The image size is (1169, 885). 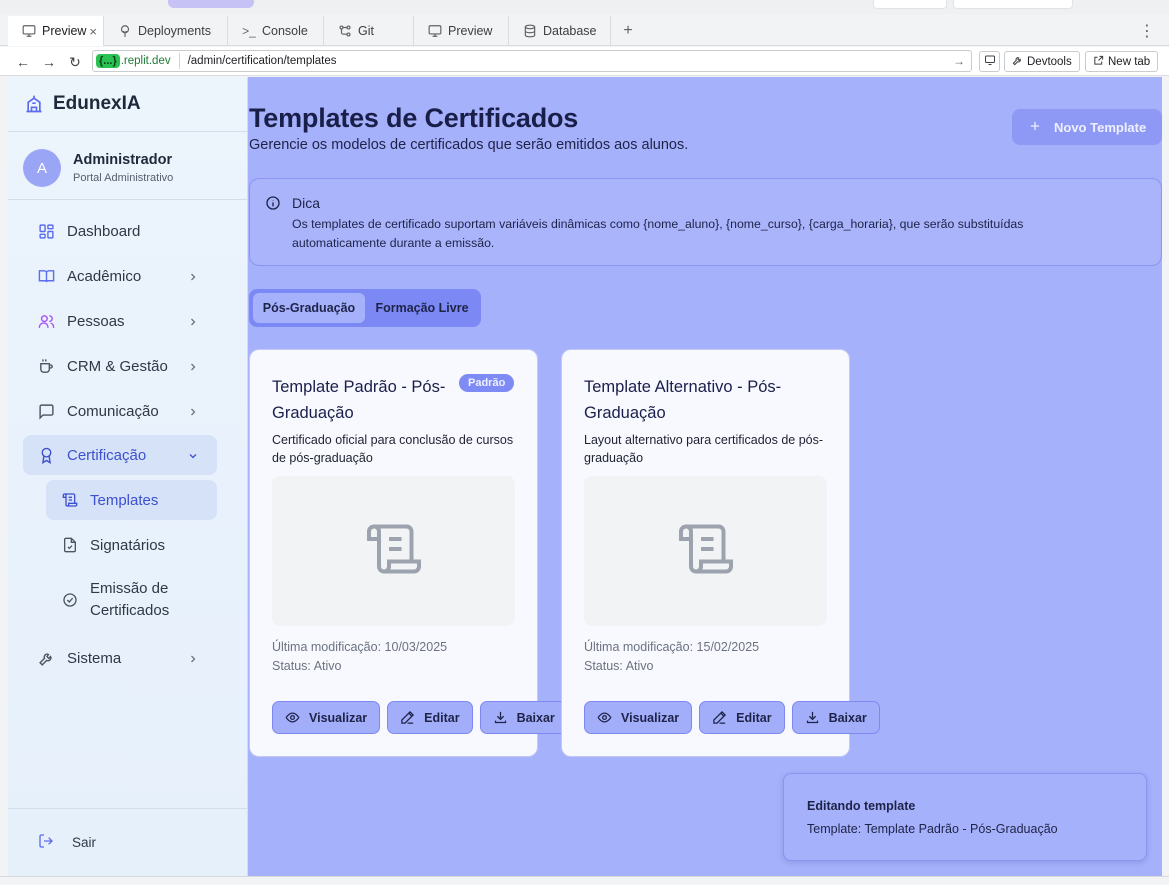 I want to click on more-menu-icon: ⋮, so click(x=1147, y=31).